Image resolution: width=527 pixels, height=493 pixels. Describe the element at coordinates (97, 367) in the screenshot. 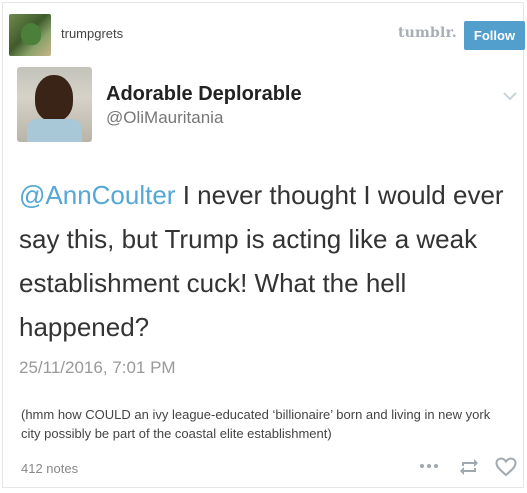

I see `tweet-date: 25/11/2016, 7:01 PM` at that location.